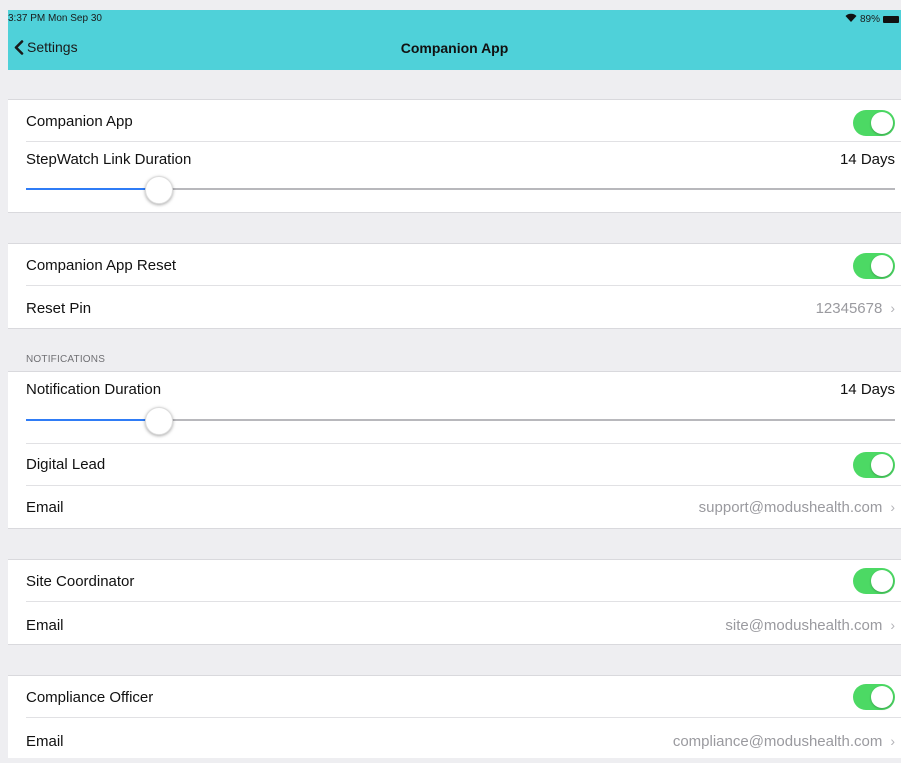 This screenshot has width=901, height=763. I want to click on link-duration-value: 14 Days, so click(867, 159).